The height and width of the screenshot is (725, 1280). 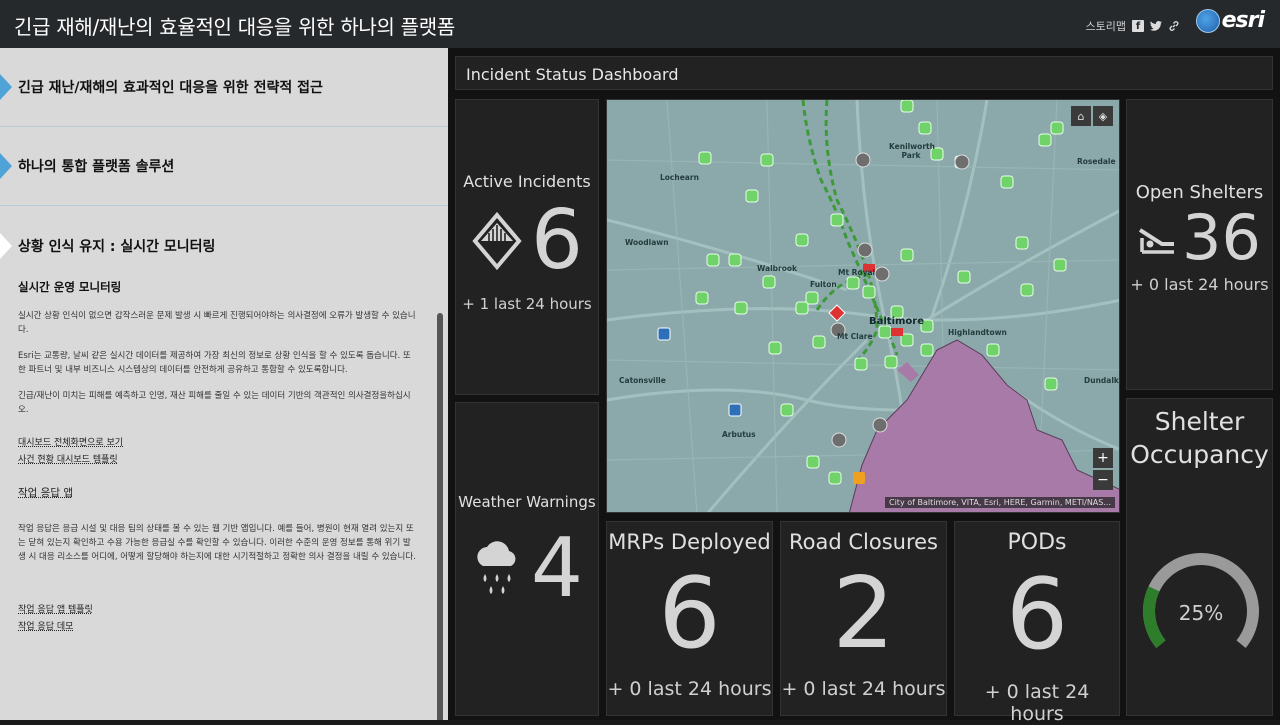 I want to click on card-title: Open Shelters, so click(x=1199, y=192).